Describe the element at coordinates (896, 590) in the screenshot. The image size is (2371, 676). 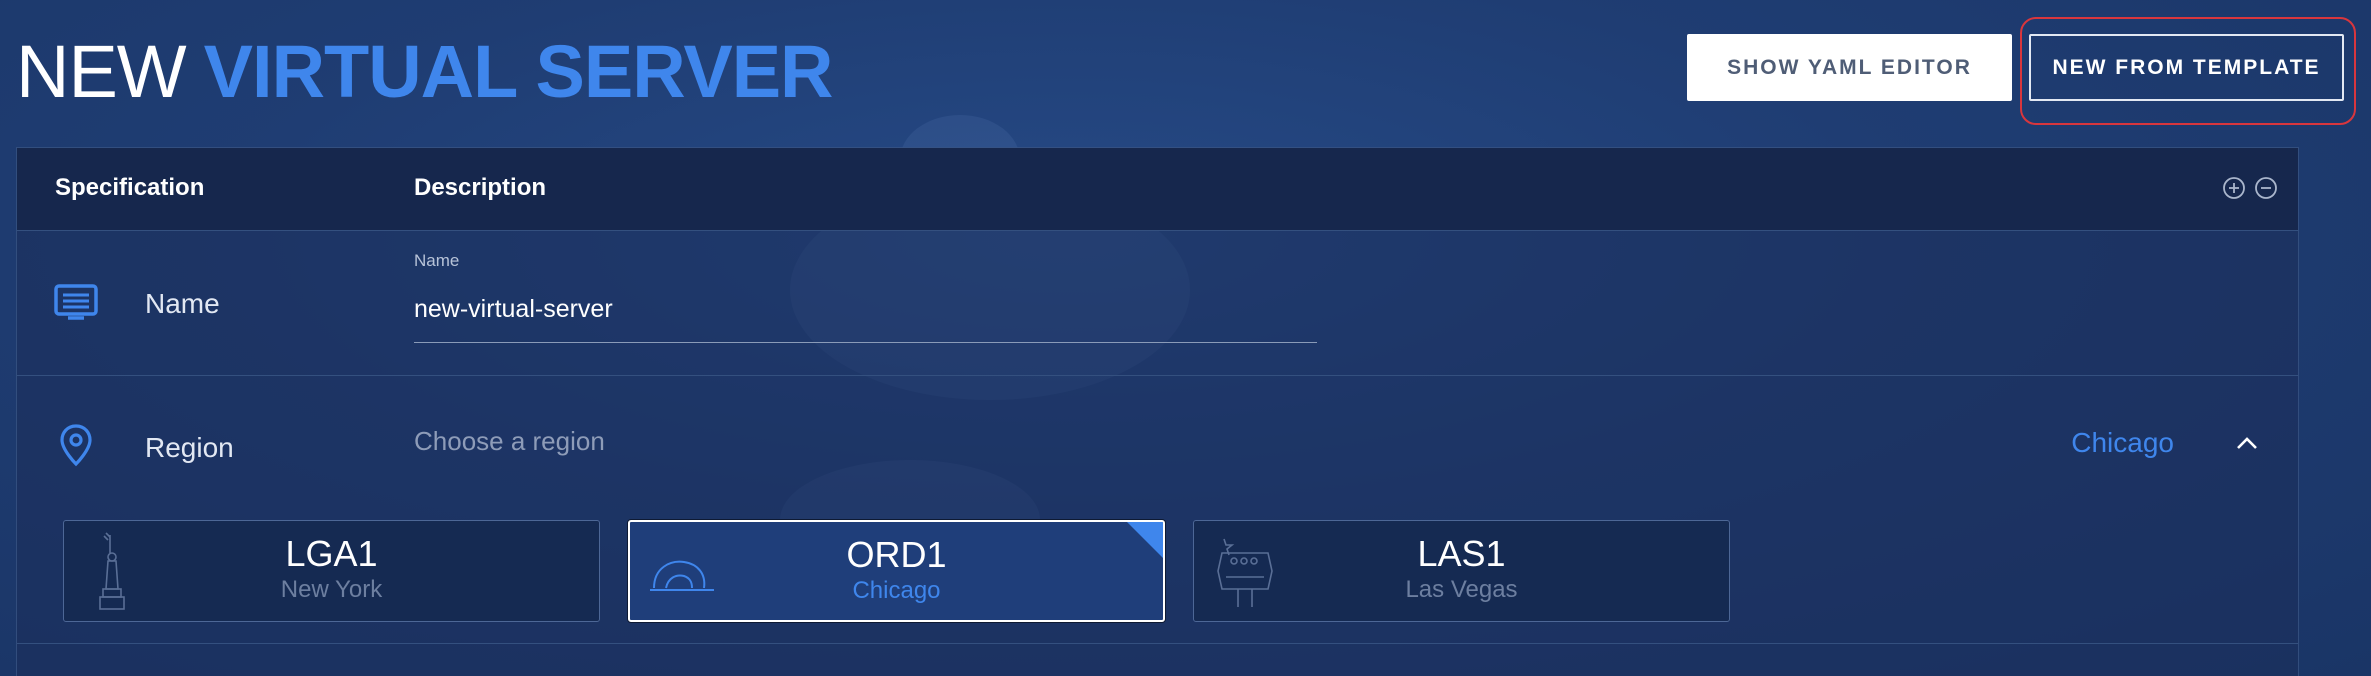
I see `region-city: Chicago` at that location.